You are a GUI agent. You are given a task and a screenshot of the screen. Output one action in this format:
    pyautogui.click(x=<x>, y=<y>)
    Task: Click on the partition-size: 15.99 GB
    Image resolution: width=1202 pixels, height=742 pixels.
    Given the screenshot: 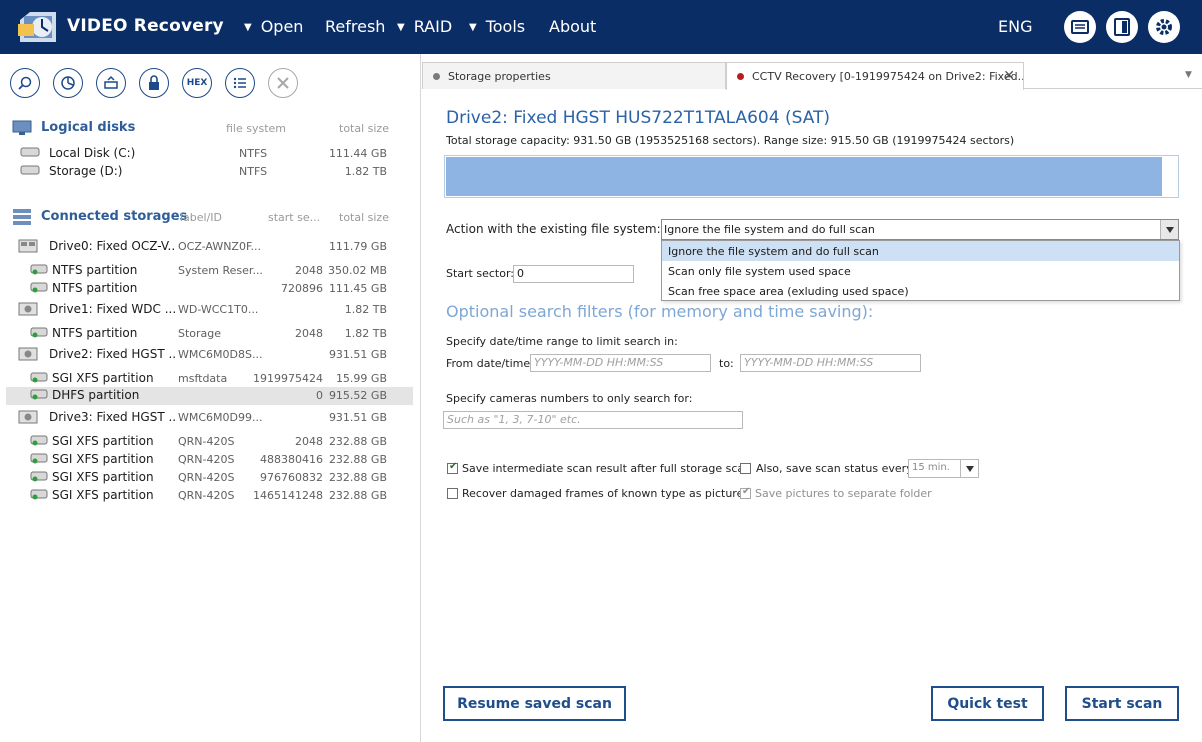 What is the action you would take?
    pyautogui.click(x=361, y=378)
    